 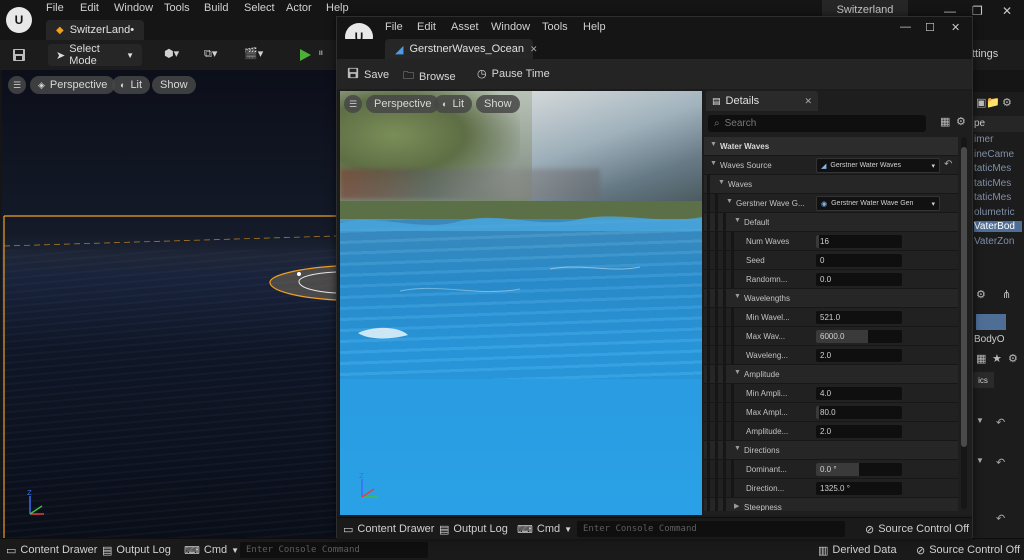 I want to click on pause-time-button: ◷ Pause Time, so click(x=513, y=74).